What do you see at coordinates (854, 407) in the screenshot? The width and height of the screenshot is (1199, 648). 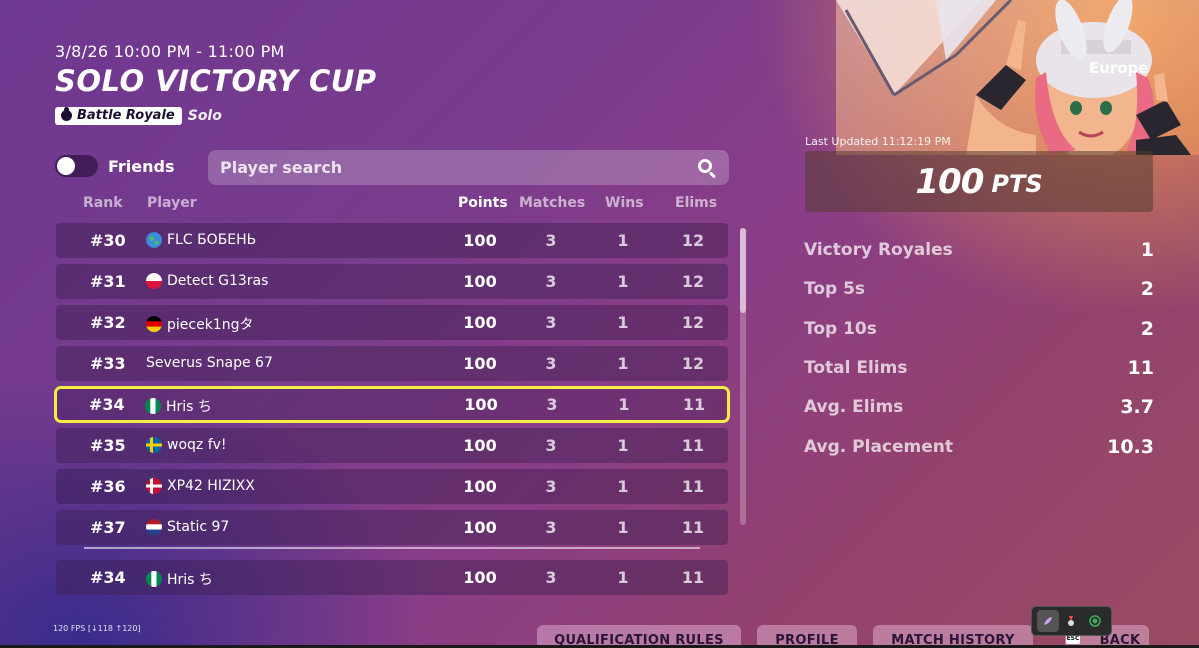 I see `stat-label: Avg. Elims` at bounding box center [854, 407].